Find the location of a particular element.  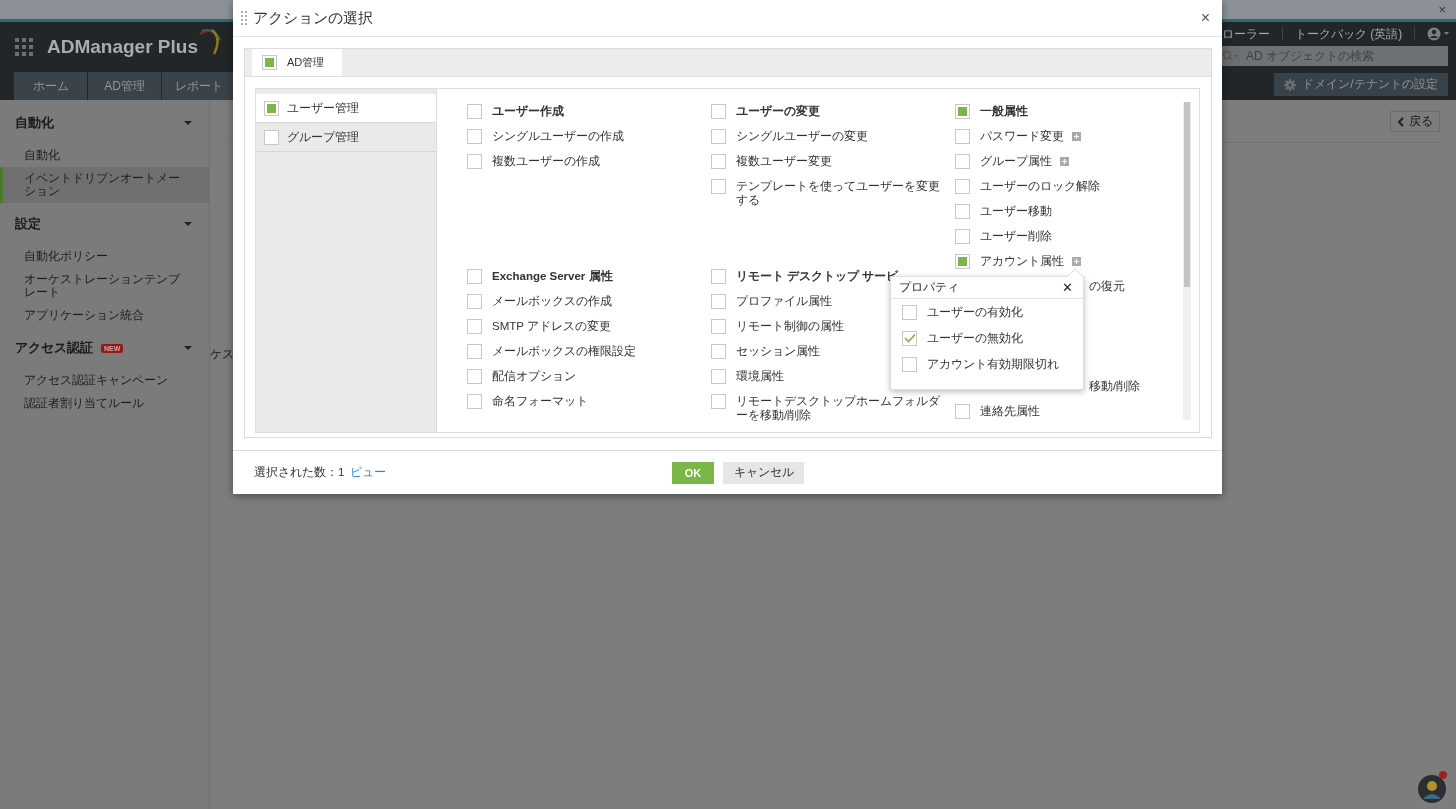

chatbot-avatar-icon is located at coordinates (1432, 787).